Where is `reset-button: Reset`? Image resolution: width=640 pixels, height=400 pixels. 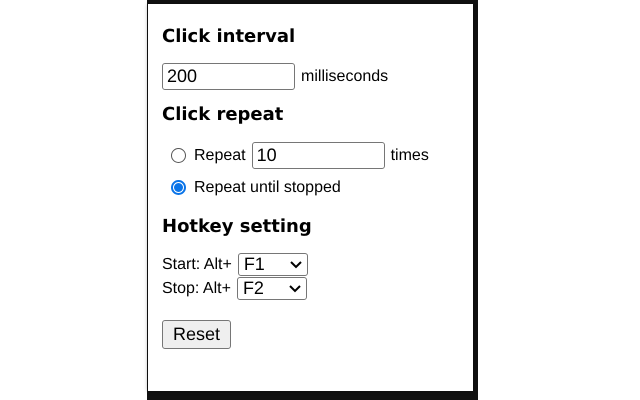 reset-button: Reset is located at coordinates (197, 334).